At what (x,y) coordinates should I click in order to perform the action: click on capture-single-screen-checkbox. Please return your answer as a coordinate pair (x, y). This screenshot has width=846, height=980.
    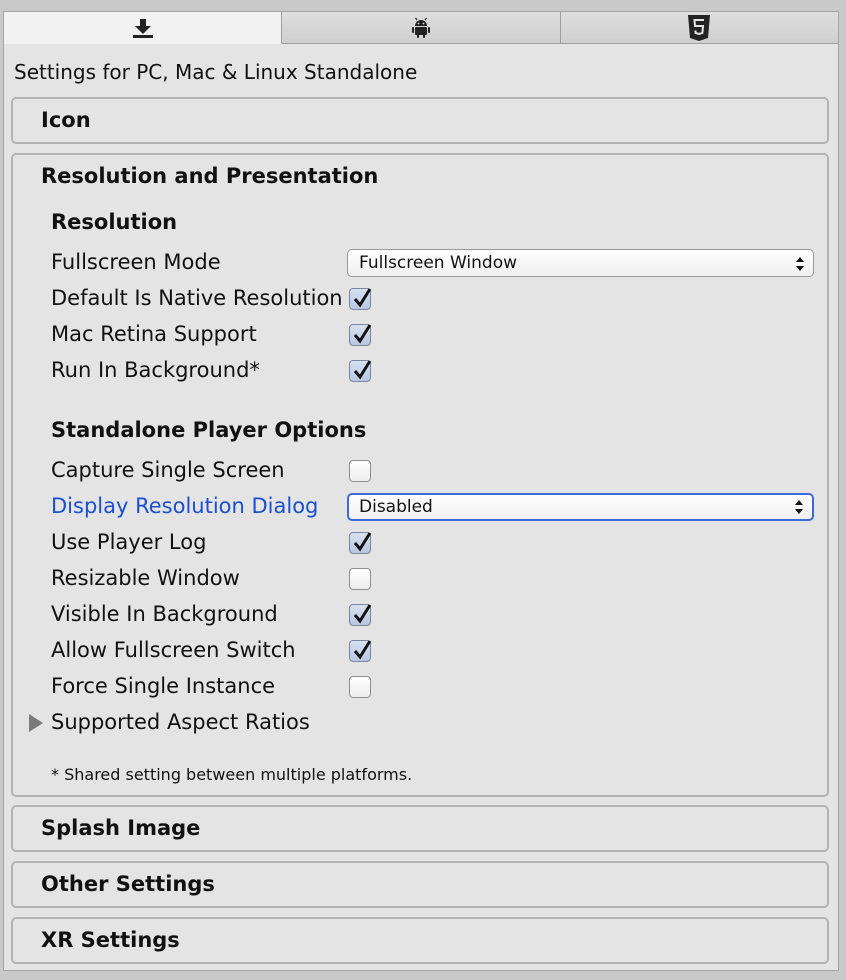
    Looking at the image, I should click on (360, 471).